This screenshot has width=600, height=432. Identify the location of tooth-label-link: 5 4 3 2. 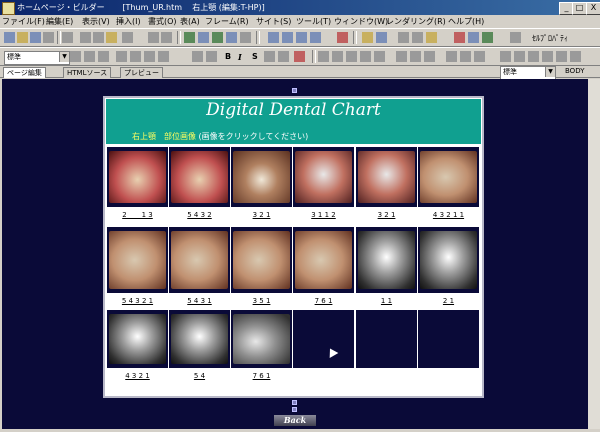
(199, 215).